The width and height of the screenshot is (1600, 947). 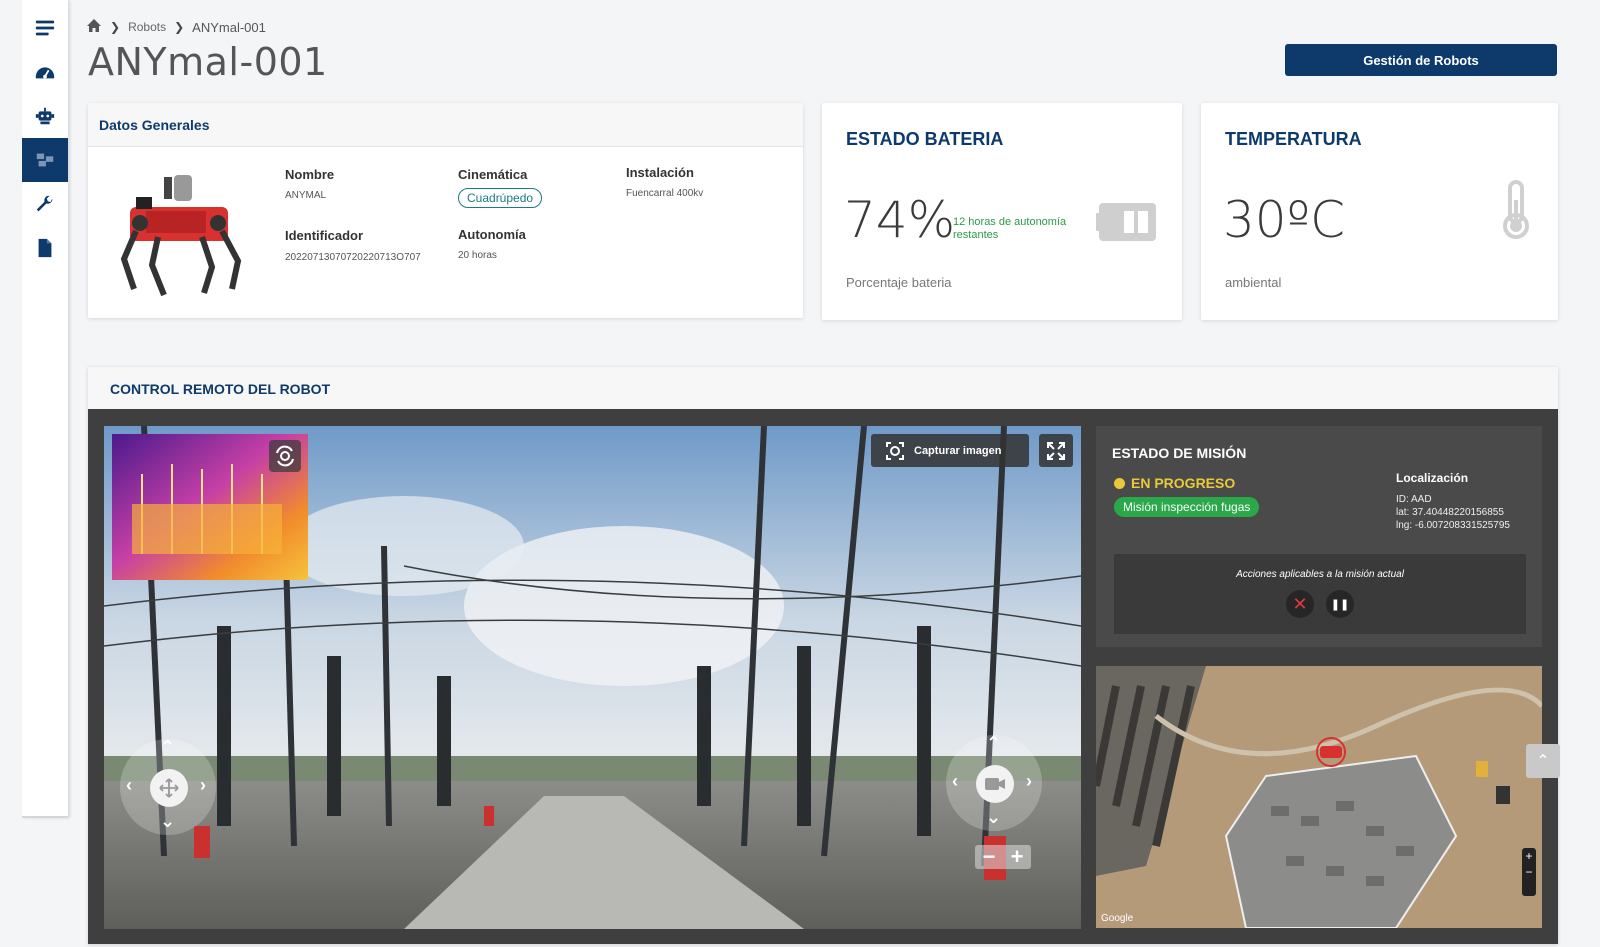 I want to click on scroll-to-top-button: ⌃, so click(x=1543, y=761).